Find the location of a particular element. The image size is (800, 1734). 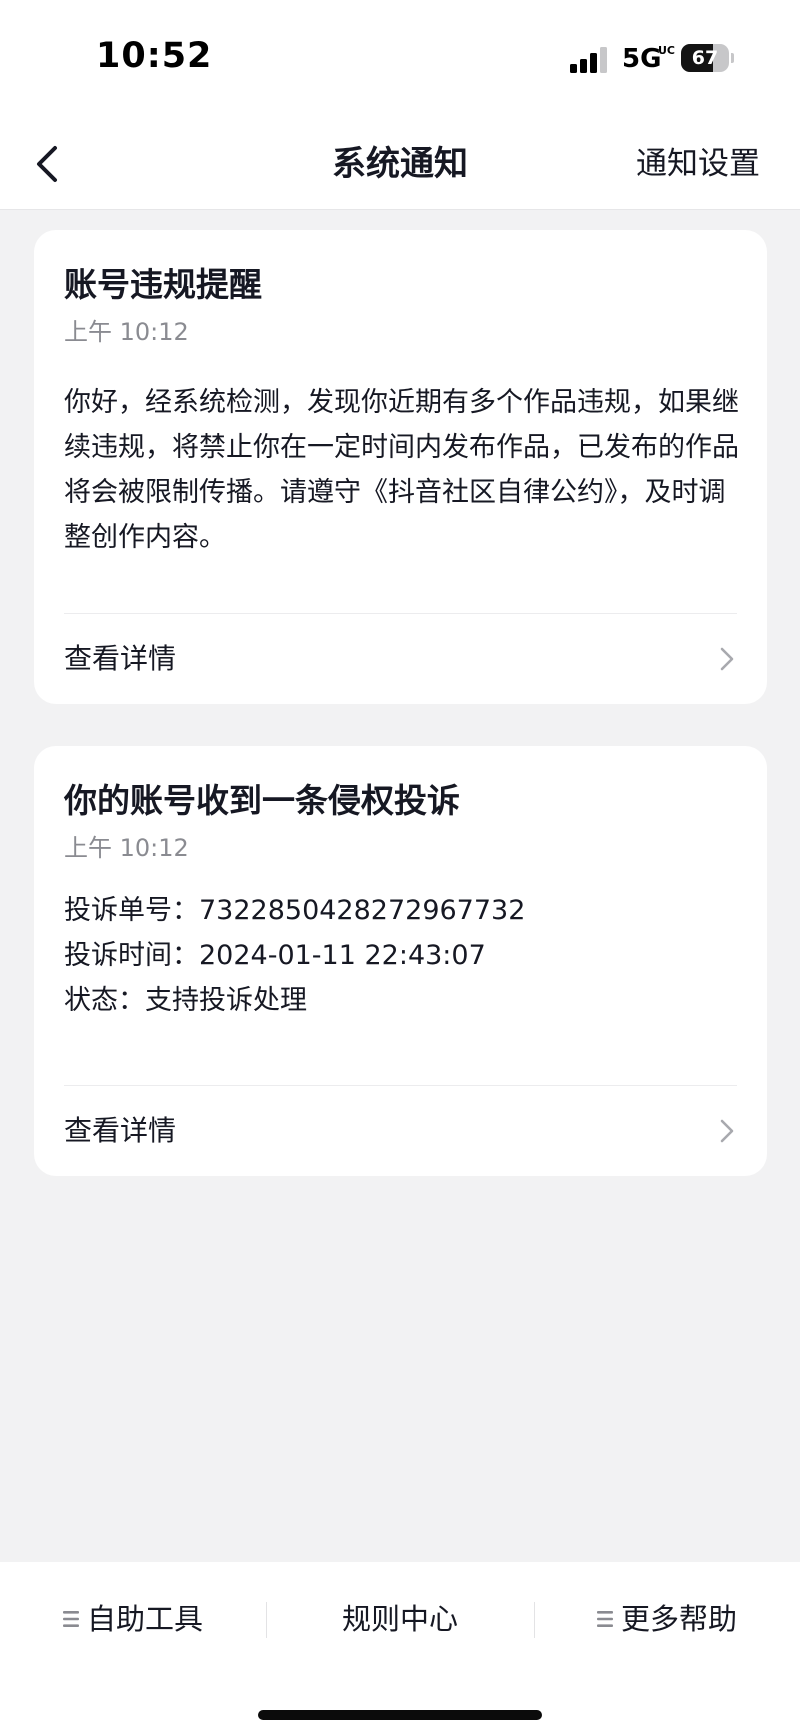

bottom-item-label: 规则中心 is located at coordinates (399, 1619).